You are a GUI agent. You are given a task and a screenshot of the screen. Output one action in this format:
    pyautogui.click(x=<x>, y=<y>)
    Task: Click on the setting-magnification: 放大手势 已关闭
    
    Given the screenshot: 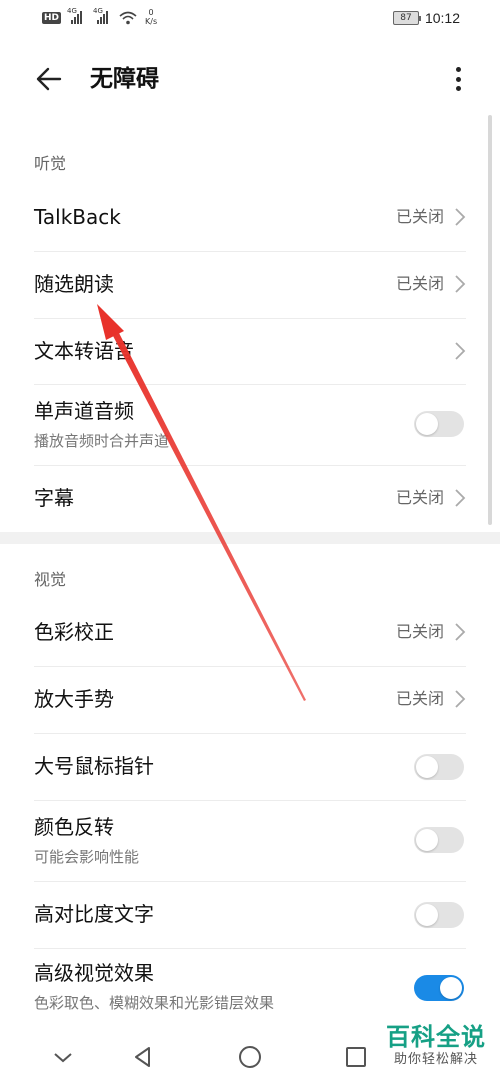 What is the action you would take?
    pyautogui.click(x=250, y=700)
    